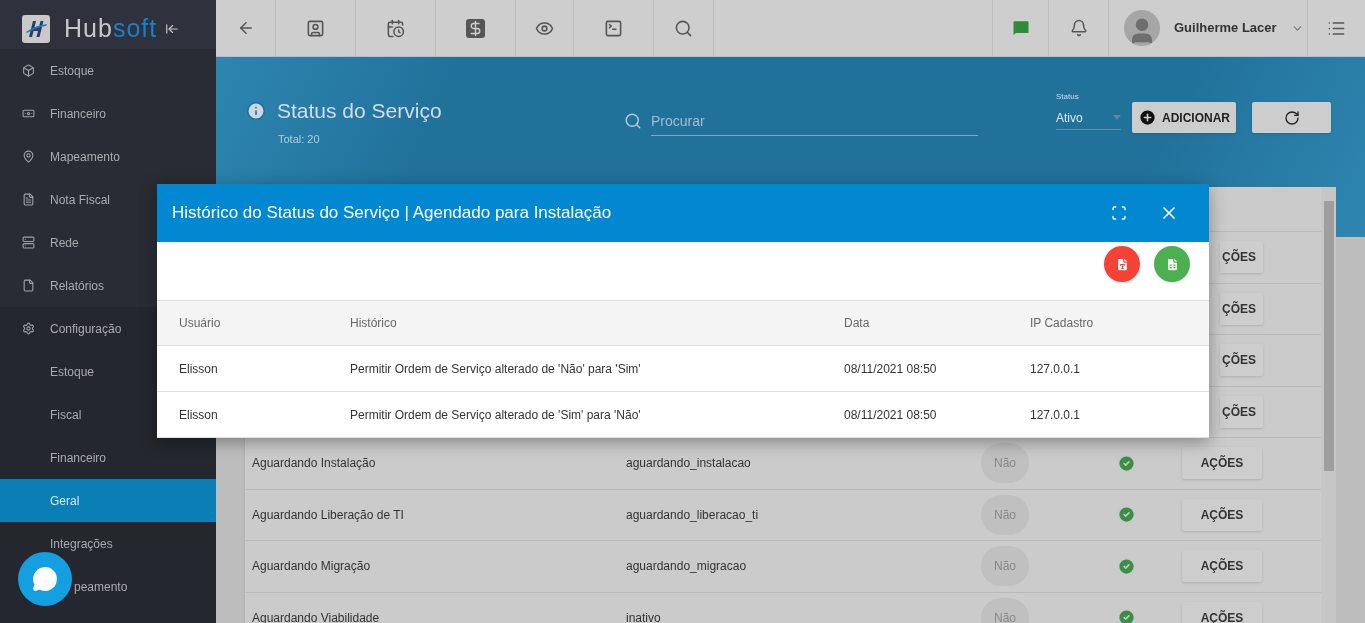 The image size is (1365, 623). Describe the element at coordinates (613, 28) in the screenshot. I see `terminal-icon` at that location.